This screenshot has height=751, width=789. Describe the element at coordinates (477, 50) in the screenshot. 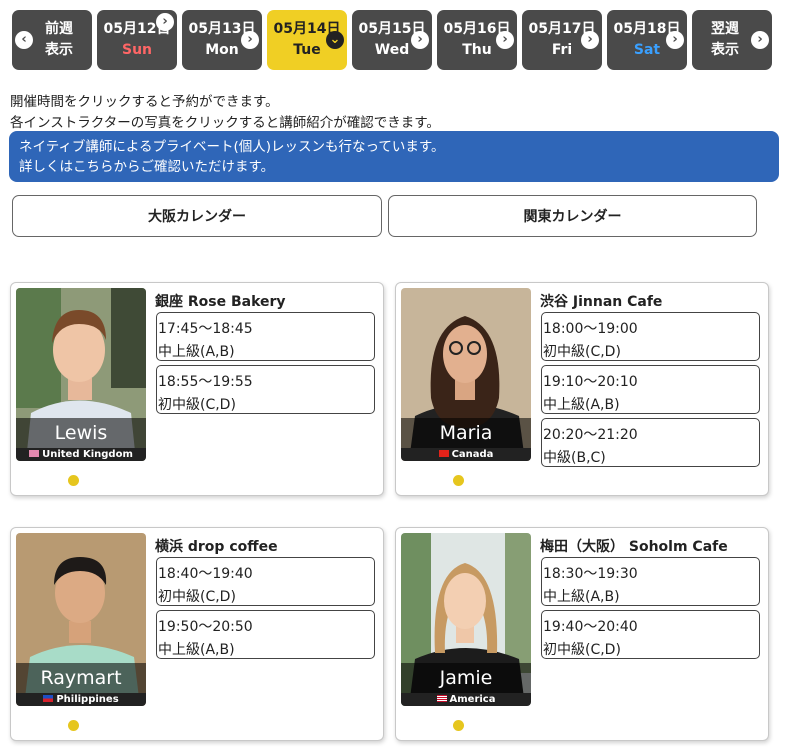

I see `day-weekday: Thu` at that location.